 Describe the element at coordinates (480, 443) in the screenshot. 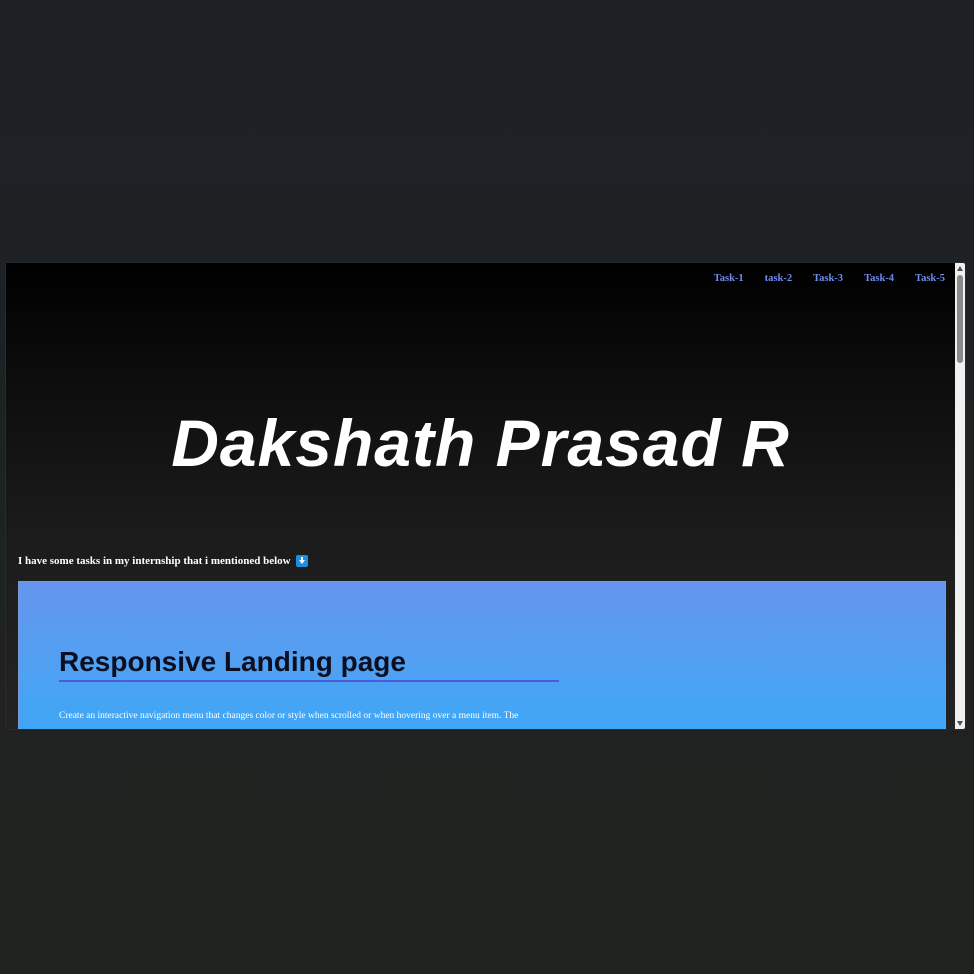

I see `hero-title: Dakshath Prasad R` at that location.